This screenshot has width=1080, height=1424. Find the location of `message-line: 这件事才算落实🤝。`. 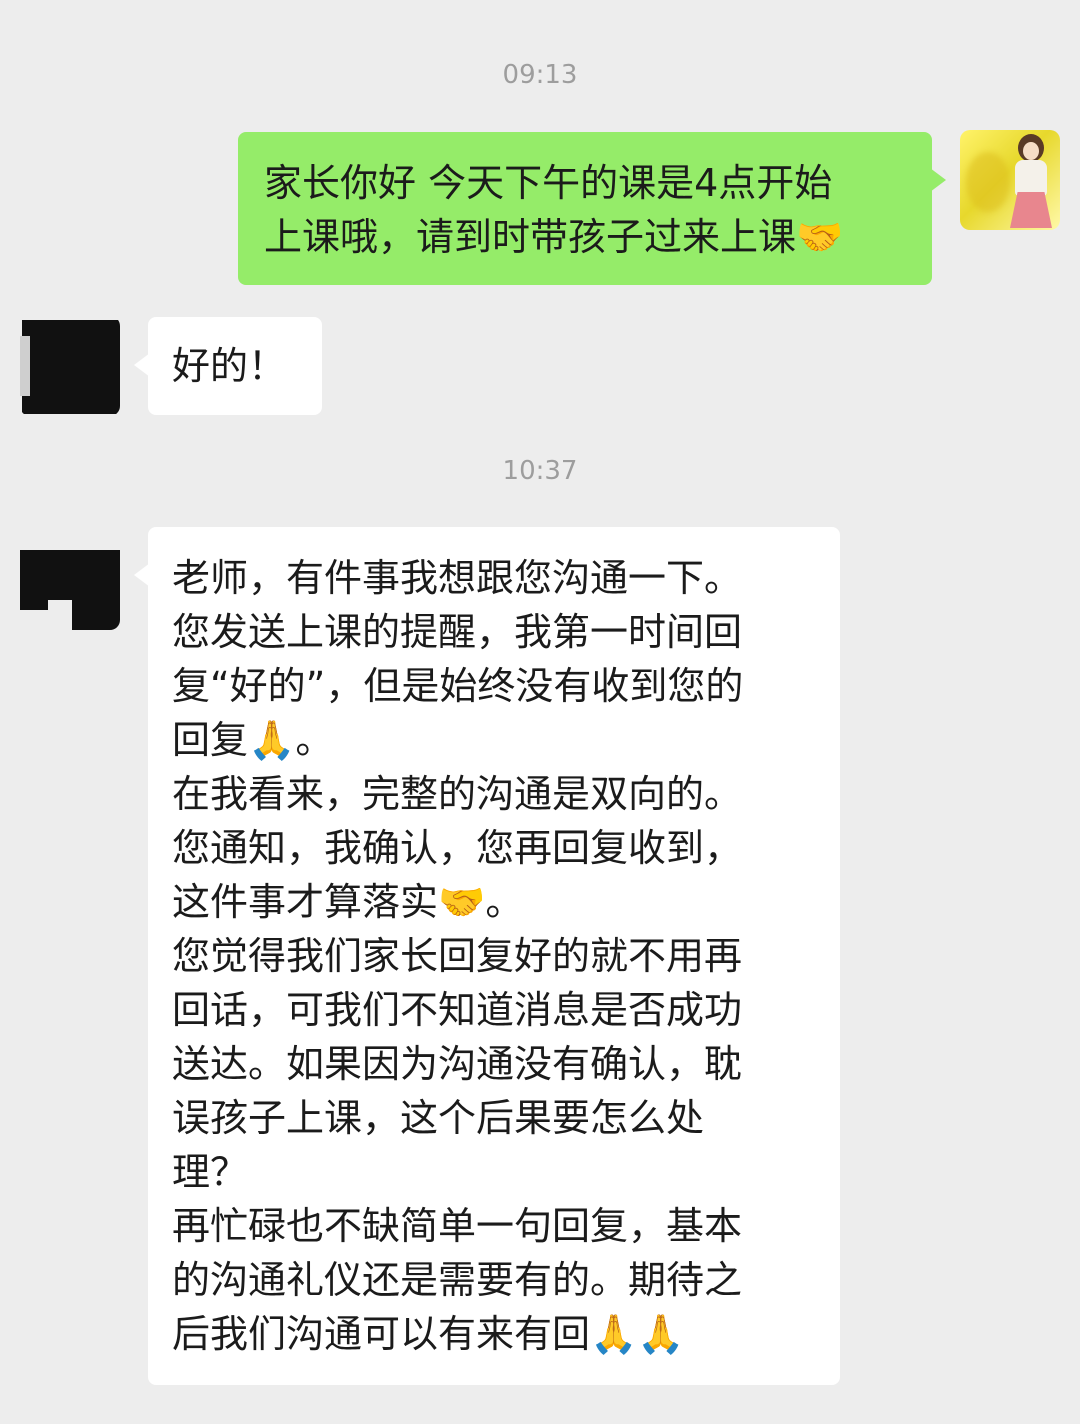

message-line: 这件事才算落实🤝。 is located at coordinates (348, 902).